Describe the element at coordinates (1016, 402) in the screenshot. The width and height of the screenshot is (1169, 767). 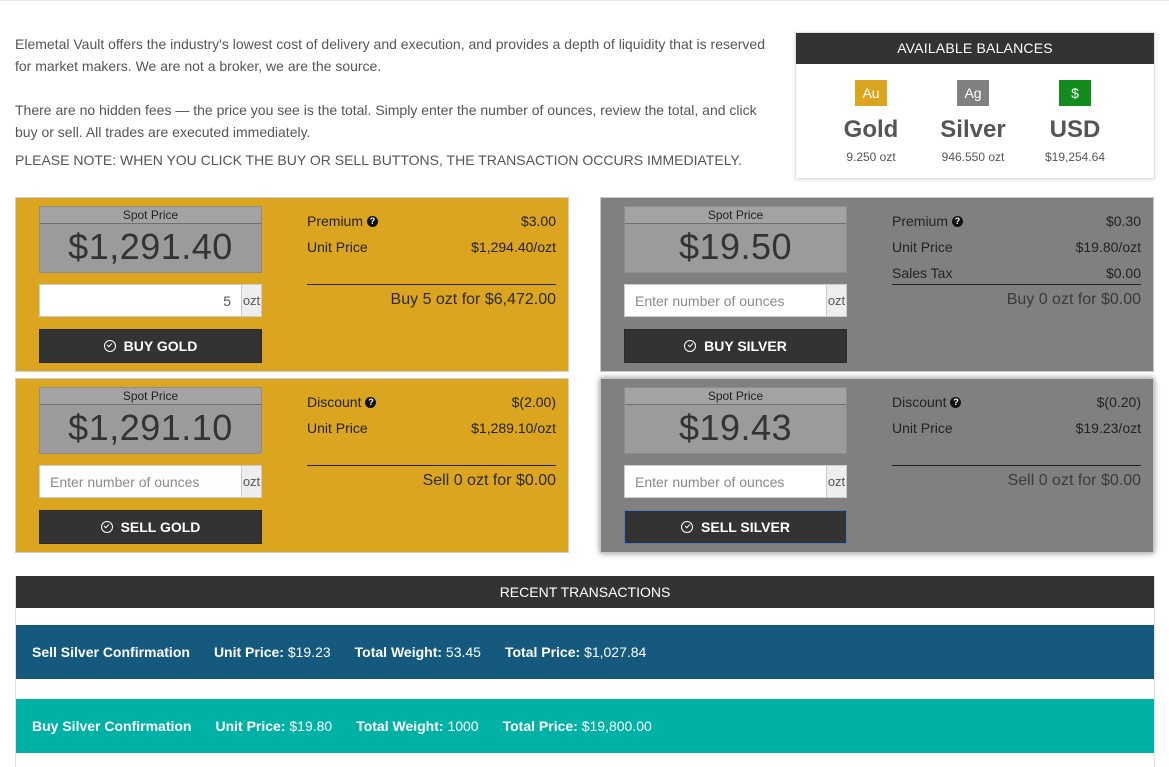
I see `discount-row: Discount? $(0.20)` at that location.